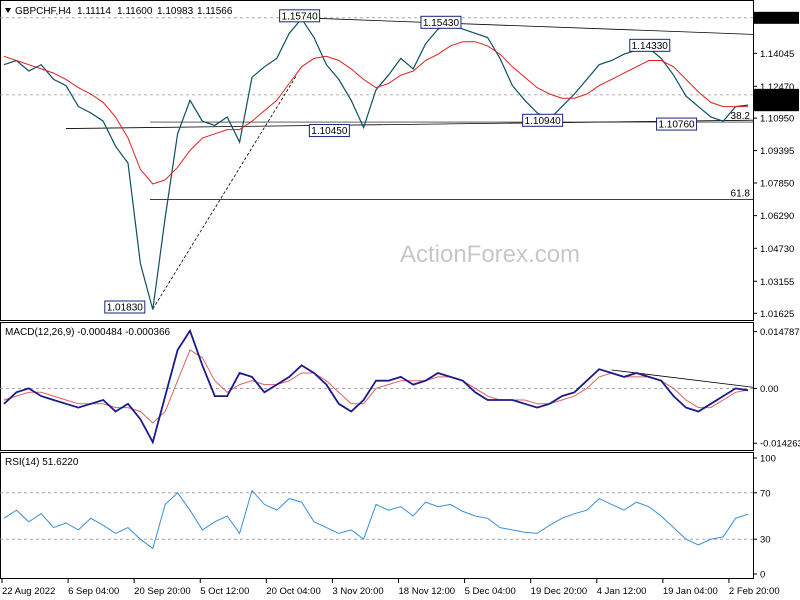  What do you see at coordinates (765, 540) in the screenshot?
I see `rsi-tick-label: 30` at bounding box center [765, 540].